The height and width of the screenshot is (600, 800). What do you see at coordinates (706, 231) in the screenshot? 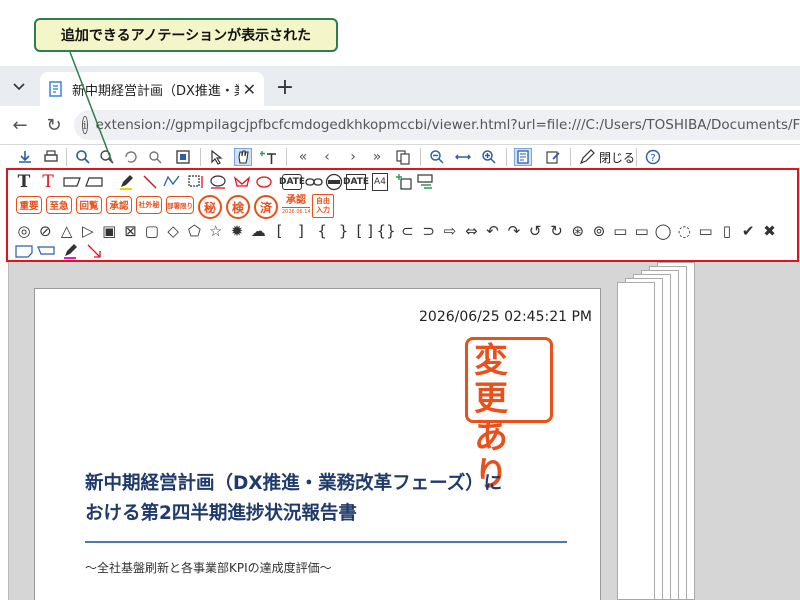
I see `callout-box-icon: ▭` at bounding box center [706, 231].